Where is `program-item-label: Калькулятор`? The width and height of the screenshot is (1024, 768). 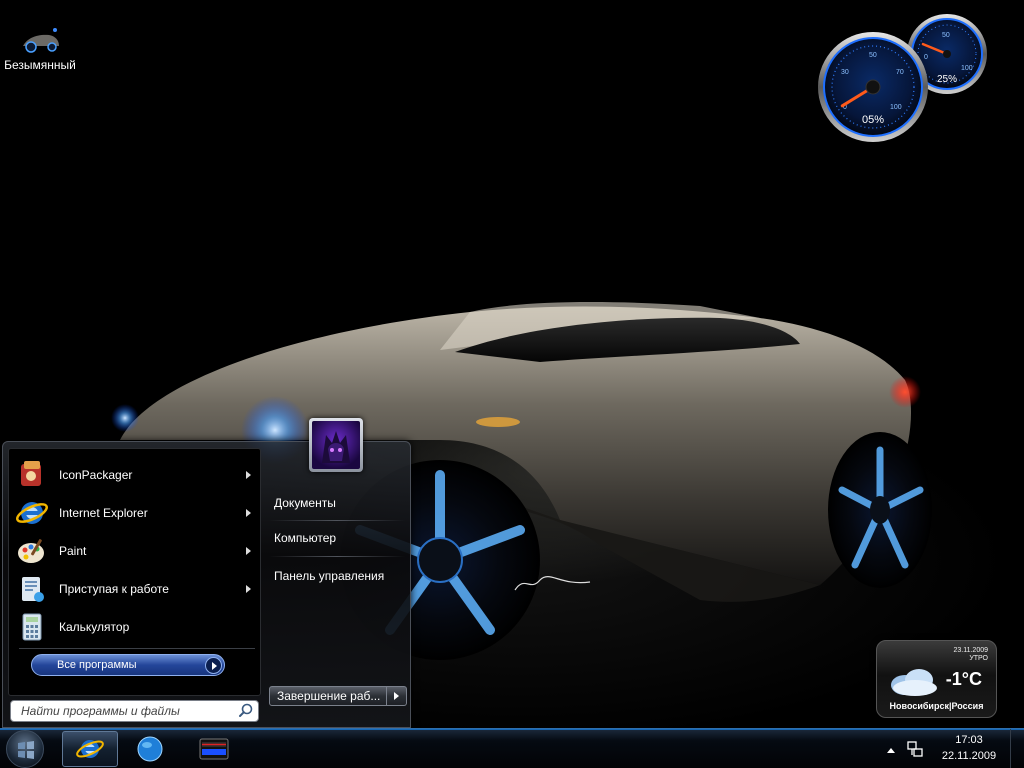
program-item-label: Калькулятор is located at coordinates (94, 627).